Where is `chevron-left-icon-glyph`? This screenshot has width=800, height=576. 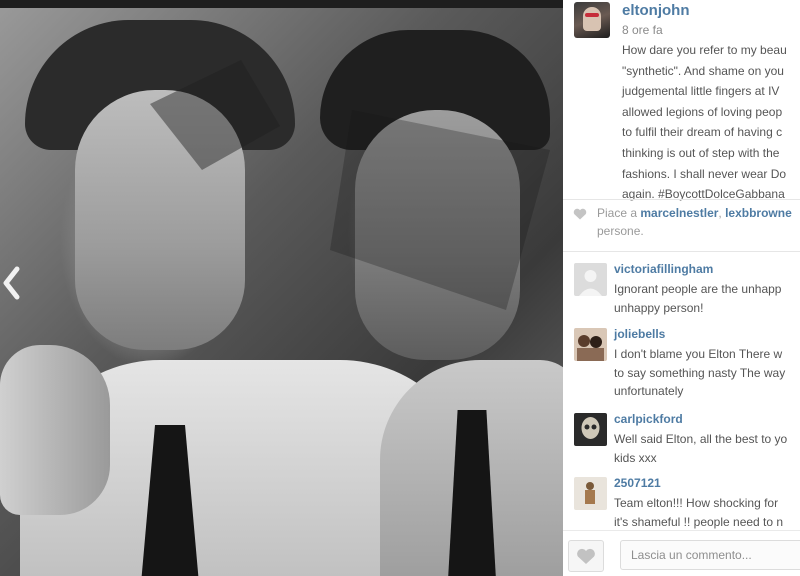
chevron-left-icon-glyph is located at coordinates (11, 283).